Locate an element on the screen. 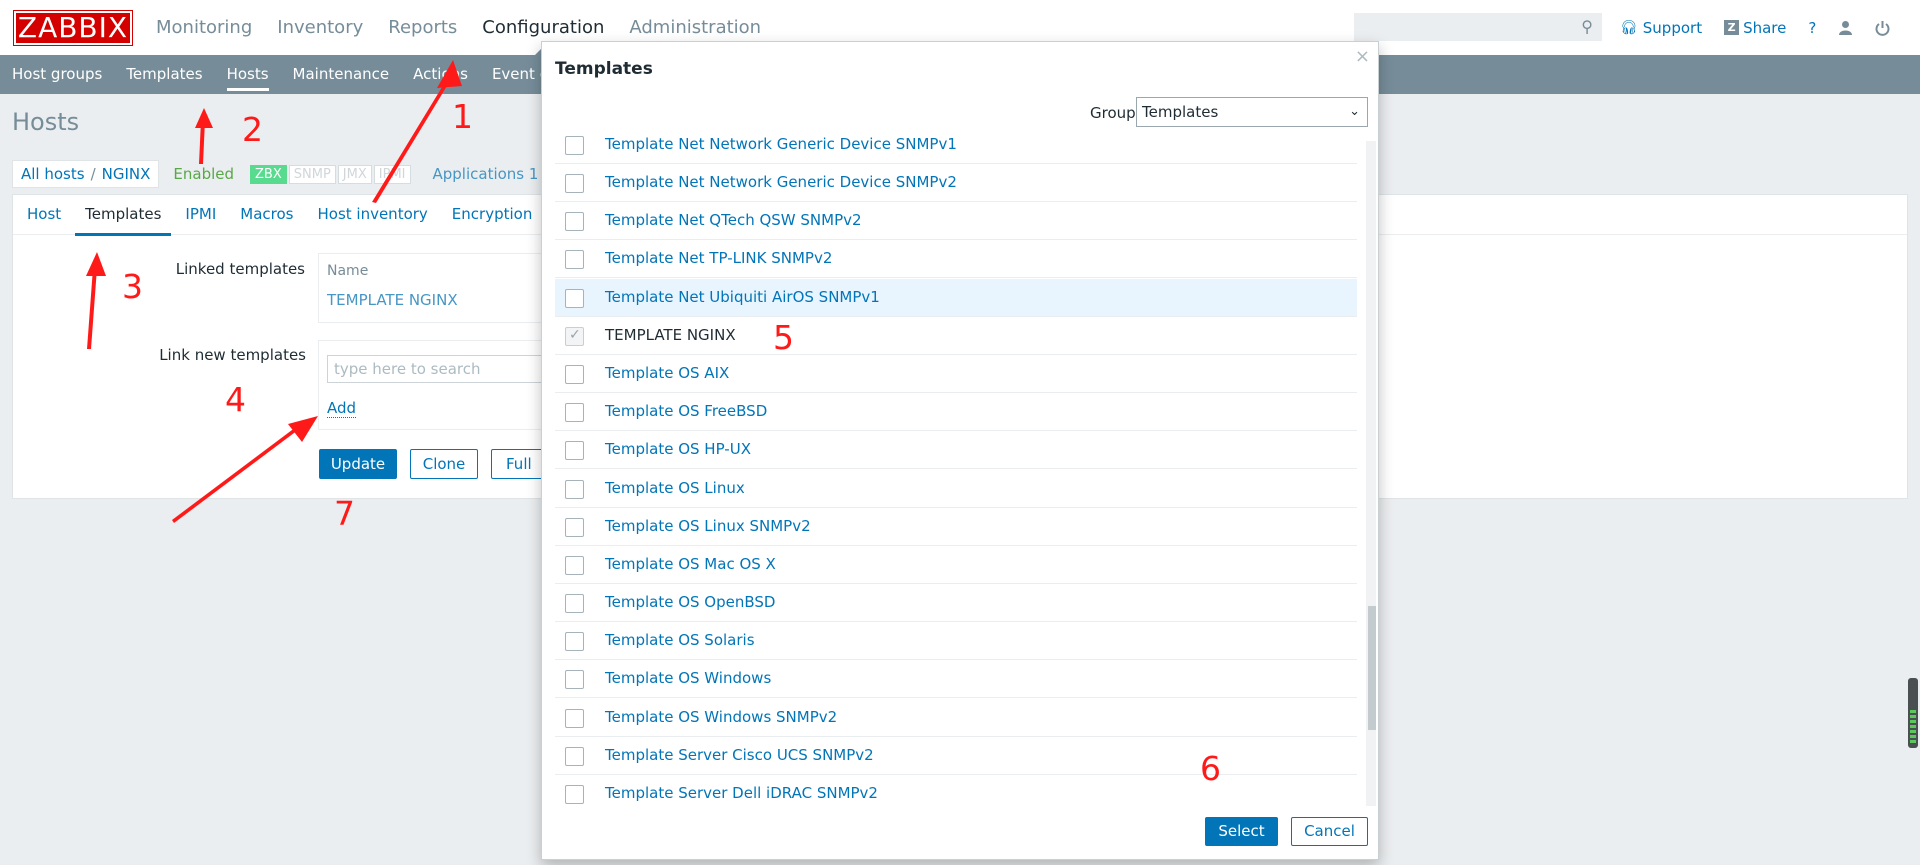 The image size is (1920, 865). help-link: ? is located at coordinates (1812, 28).